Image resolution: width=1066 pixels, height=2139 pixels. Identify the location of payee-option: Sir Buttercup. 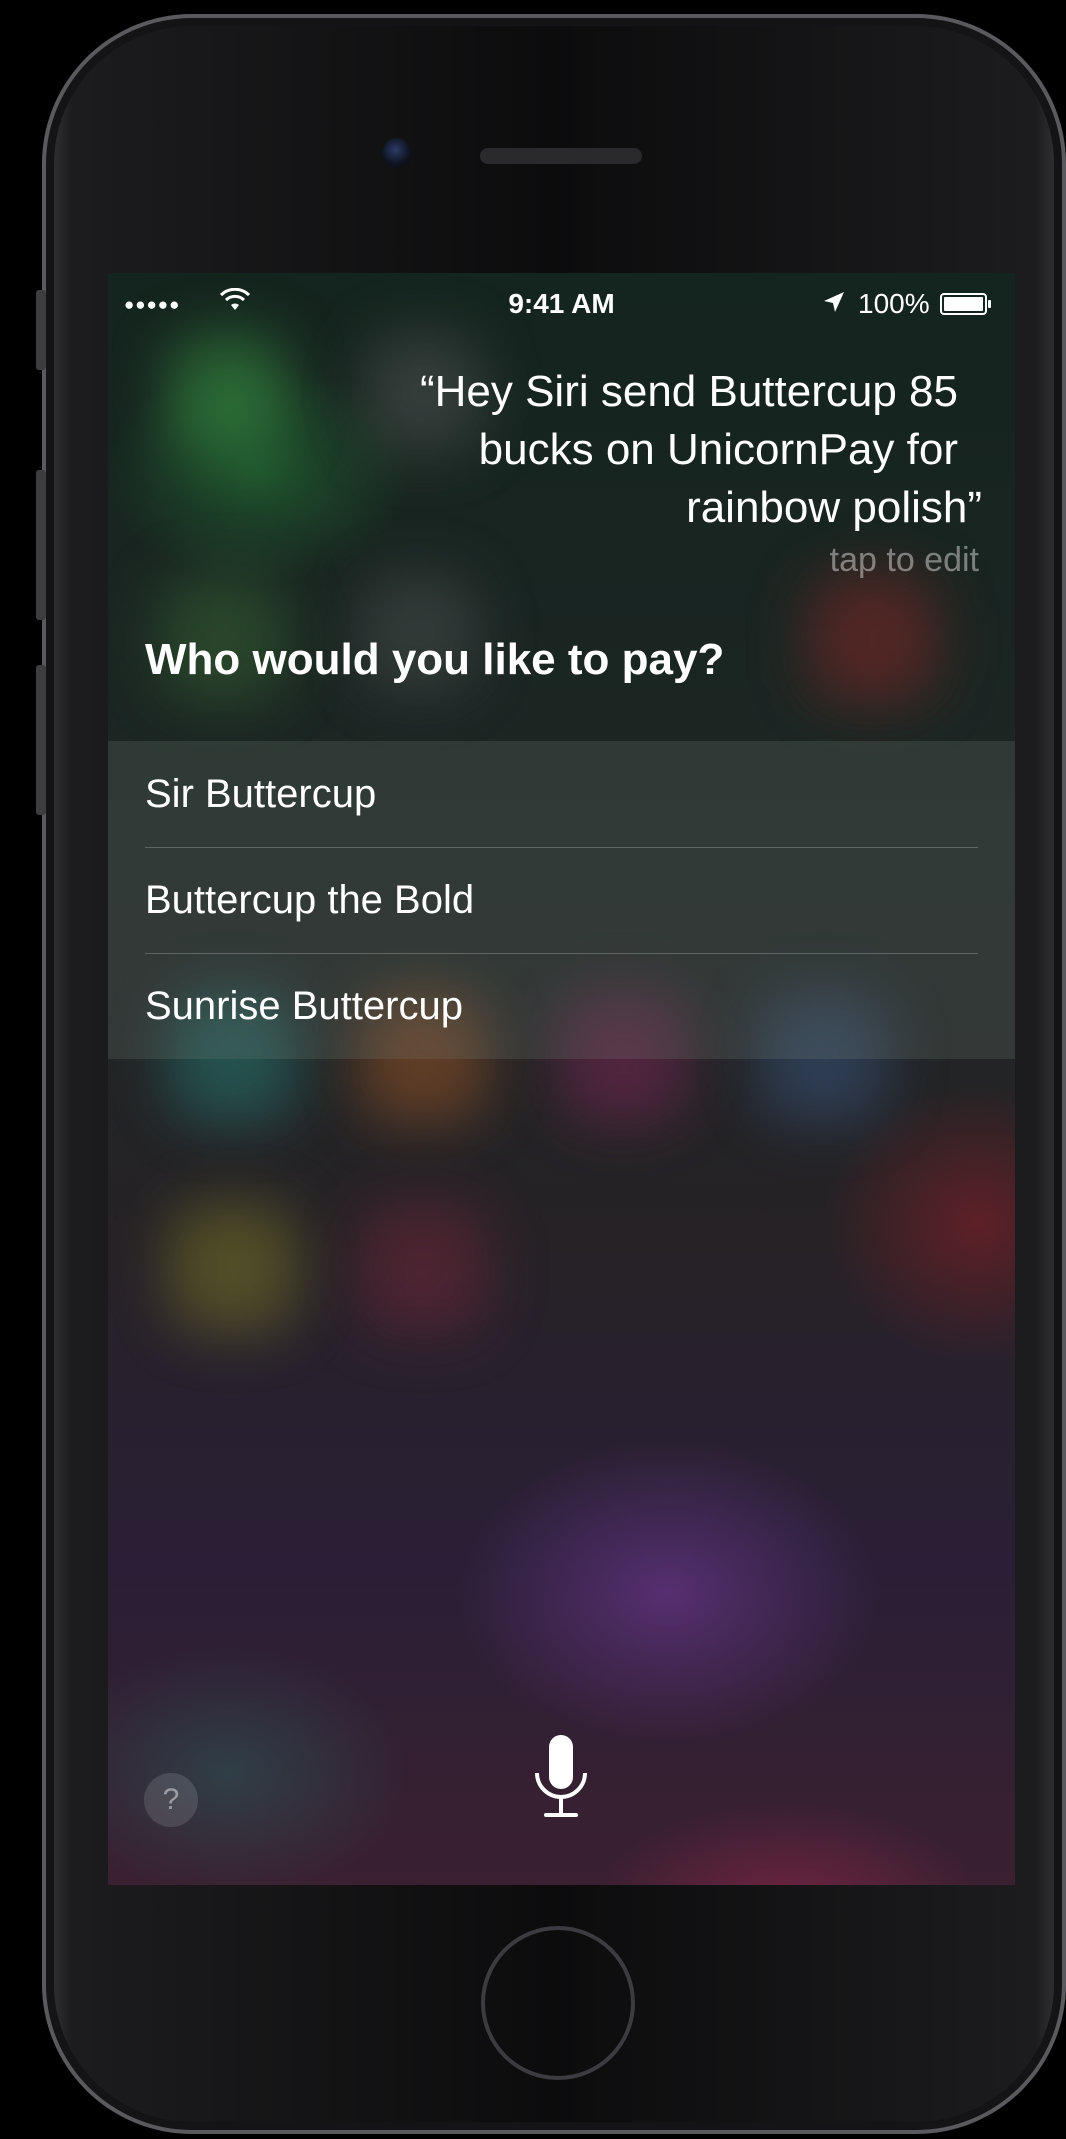
(561, 794).